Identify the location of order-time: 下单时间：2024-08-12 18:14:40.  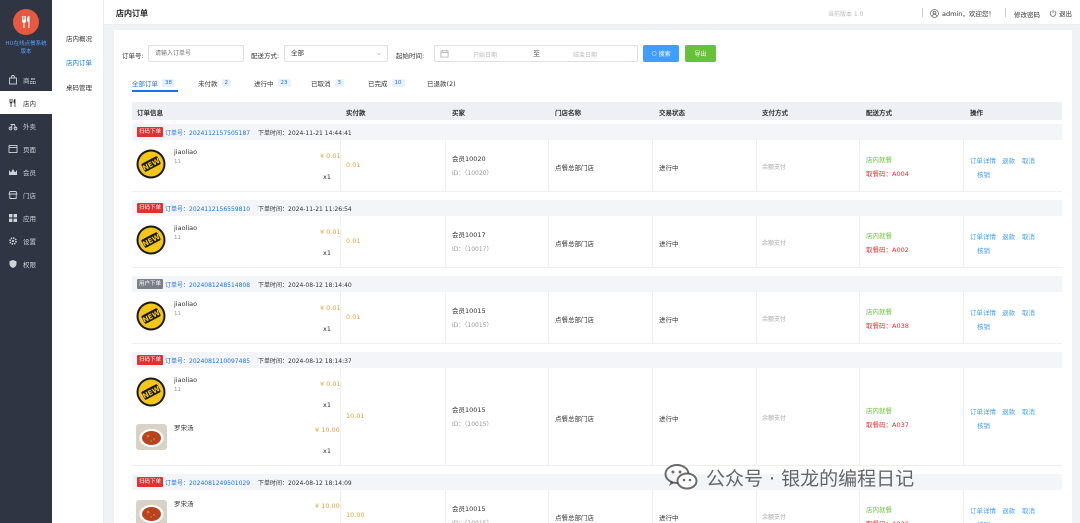
(305, 285).